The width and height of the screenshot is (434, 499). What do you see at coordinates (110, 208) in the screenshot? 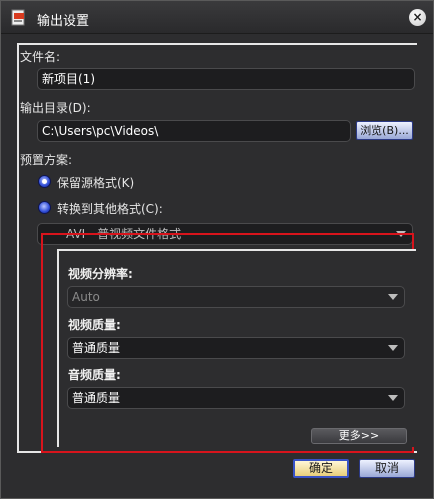
I see `convert-format-label: 转换到其他格式(C):` at bounding box center [110, 208].